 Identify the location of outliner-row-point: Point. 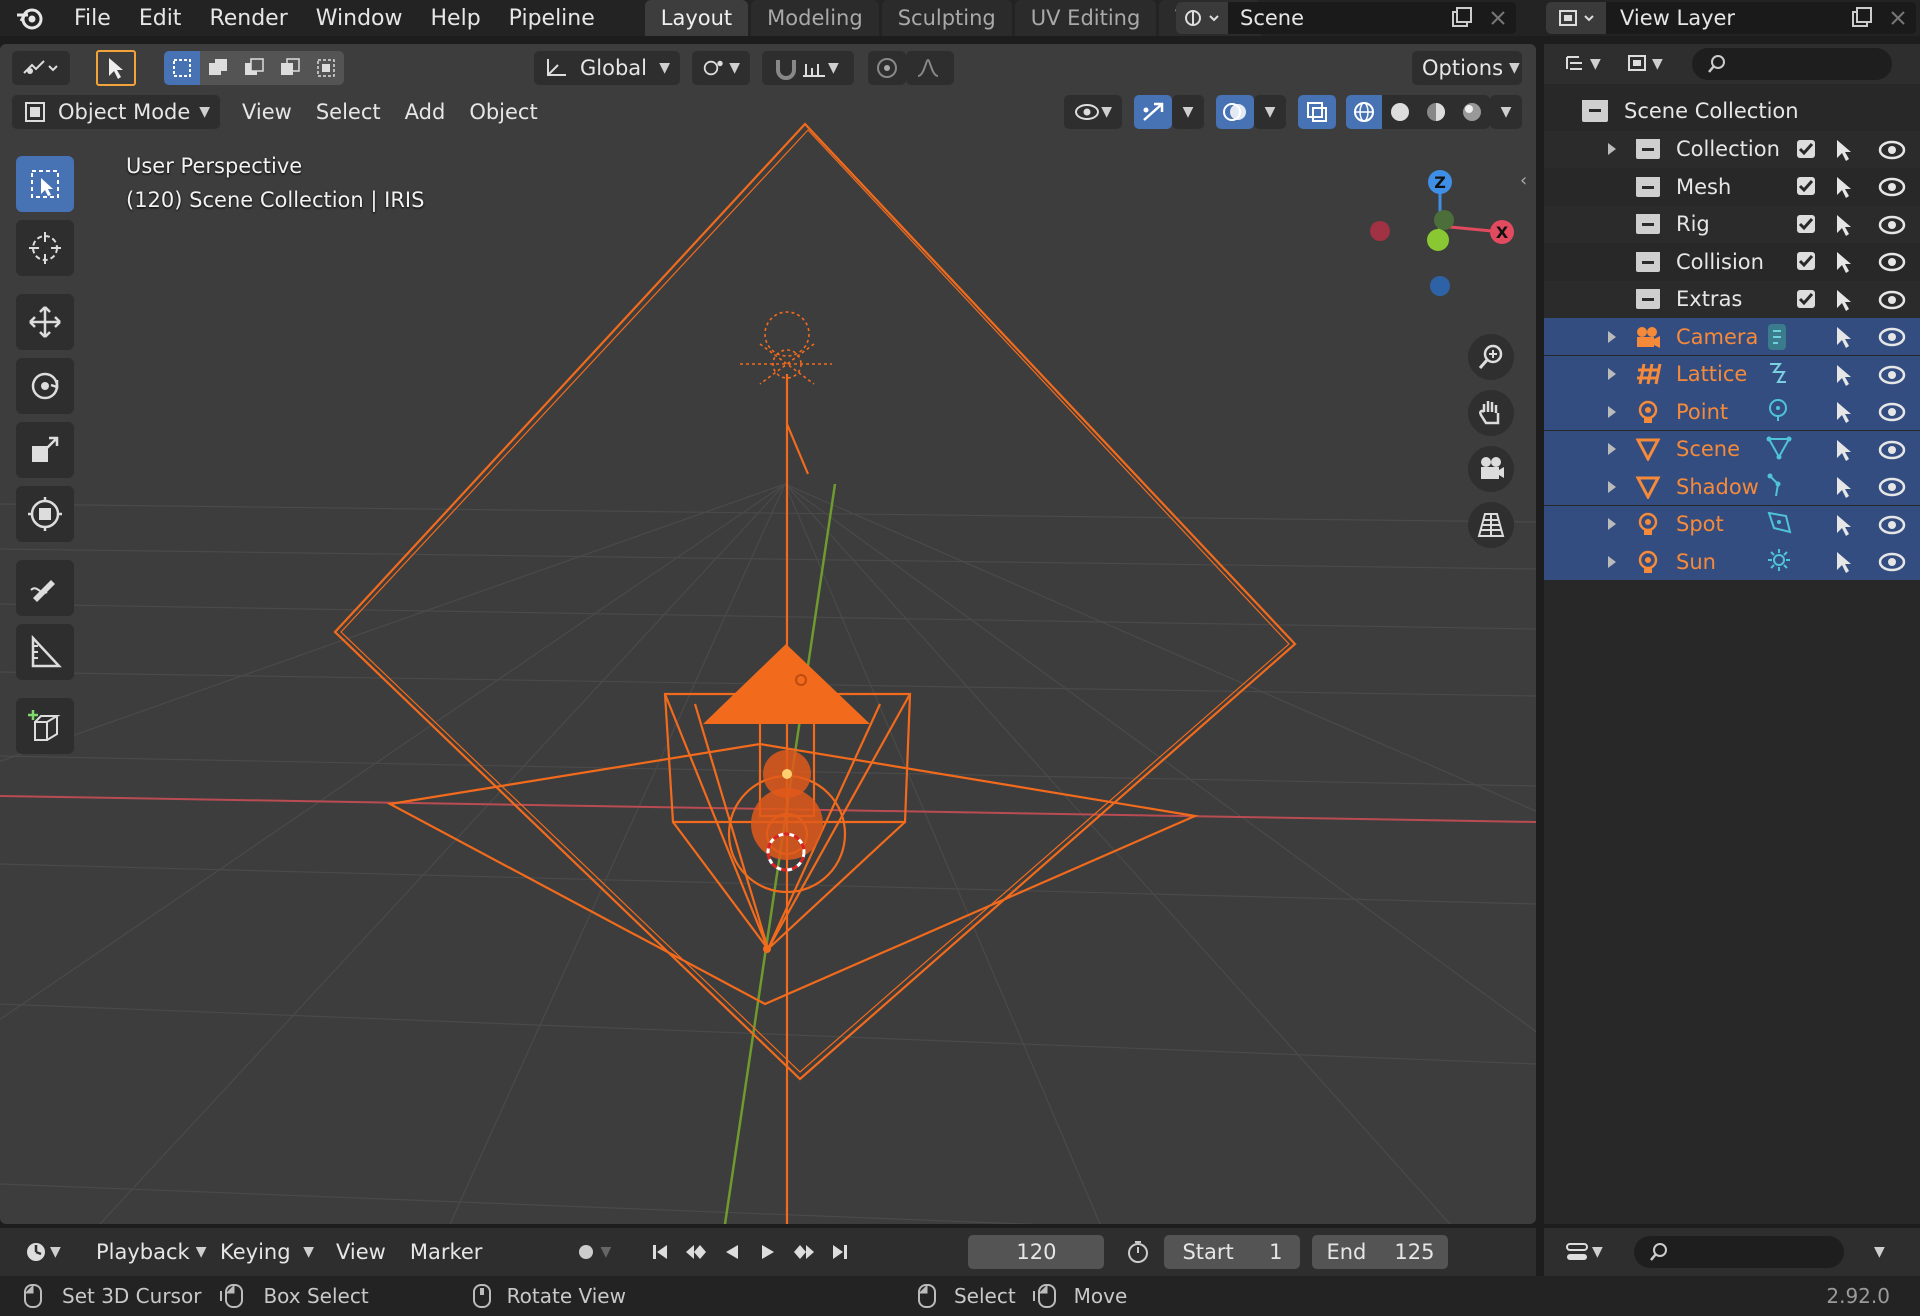
(1732, 411).